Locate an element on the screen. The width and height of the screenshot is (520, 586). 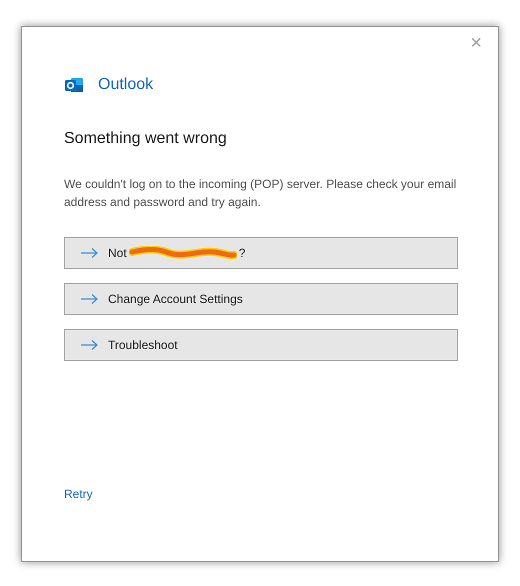
outlook-logo-icon is located at coordinates (74, 85).